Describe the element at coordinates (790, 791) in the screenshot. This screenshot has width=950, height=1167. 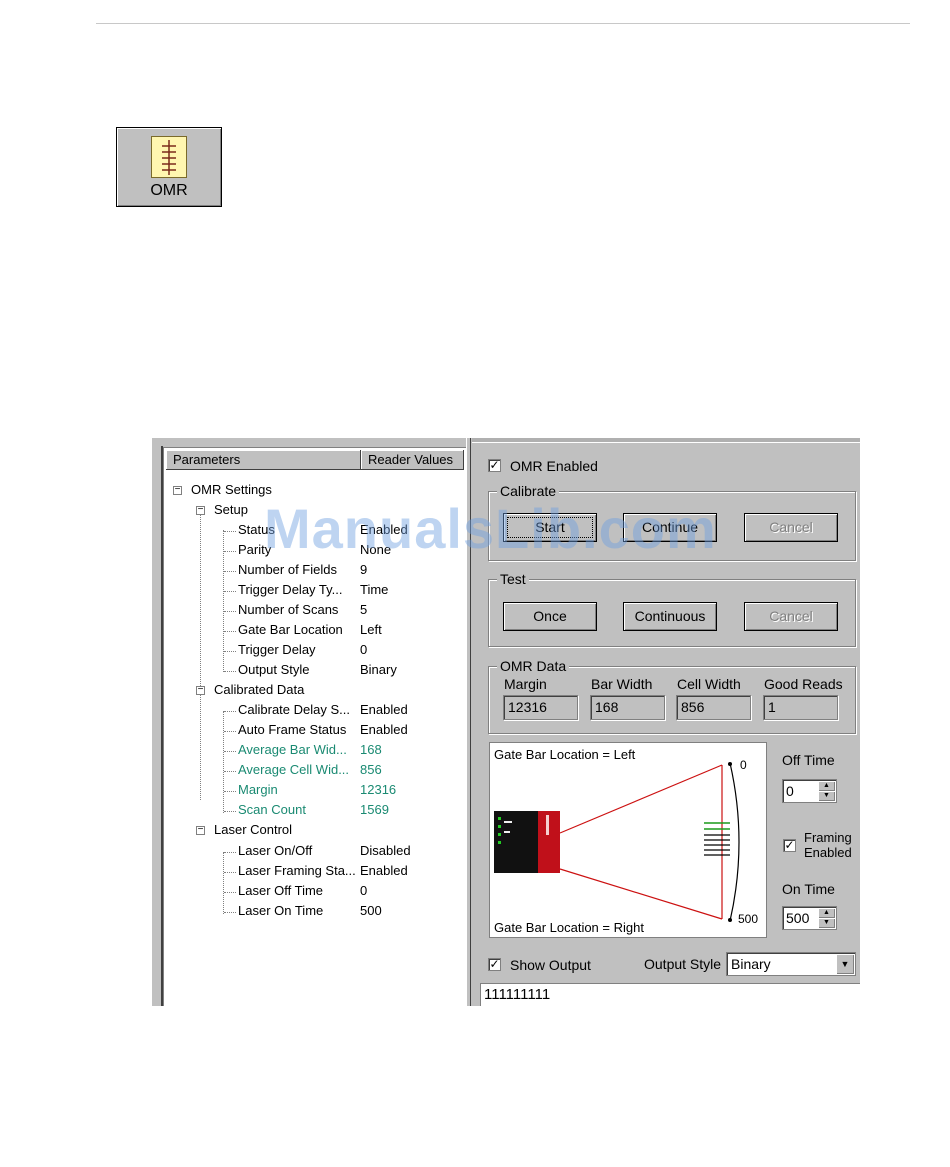
I see `off-time-value: 0` at that location.